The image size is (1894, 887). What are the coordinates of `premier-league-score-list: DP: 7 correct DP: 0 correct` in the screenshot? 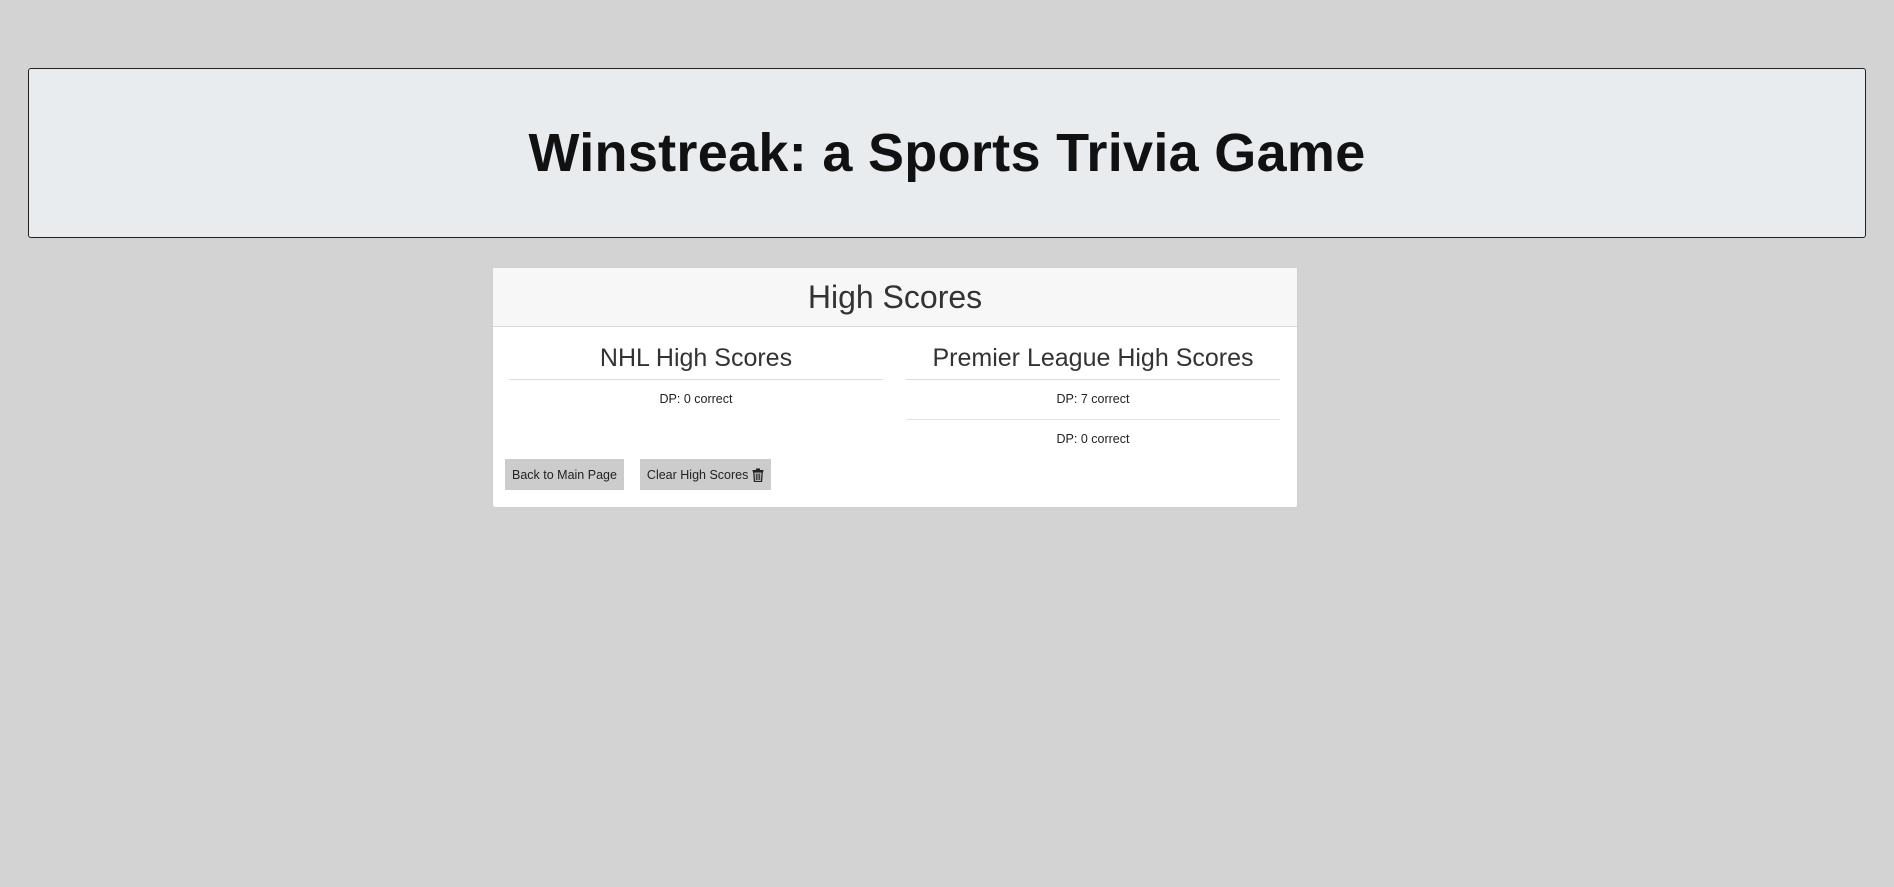 It's located at (1093, 419).